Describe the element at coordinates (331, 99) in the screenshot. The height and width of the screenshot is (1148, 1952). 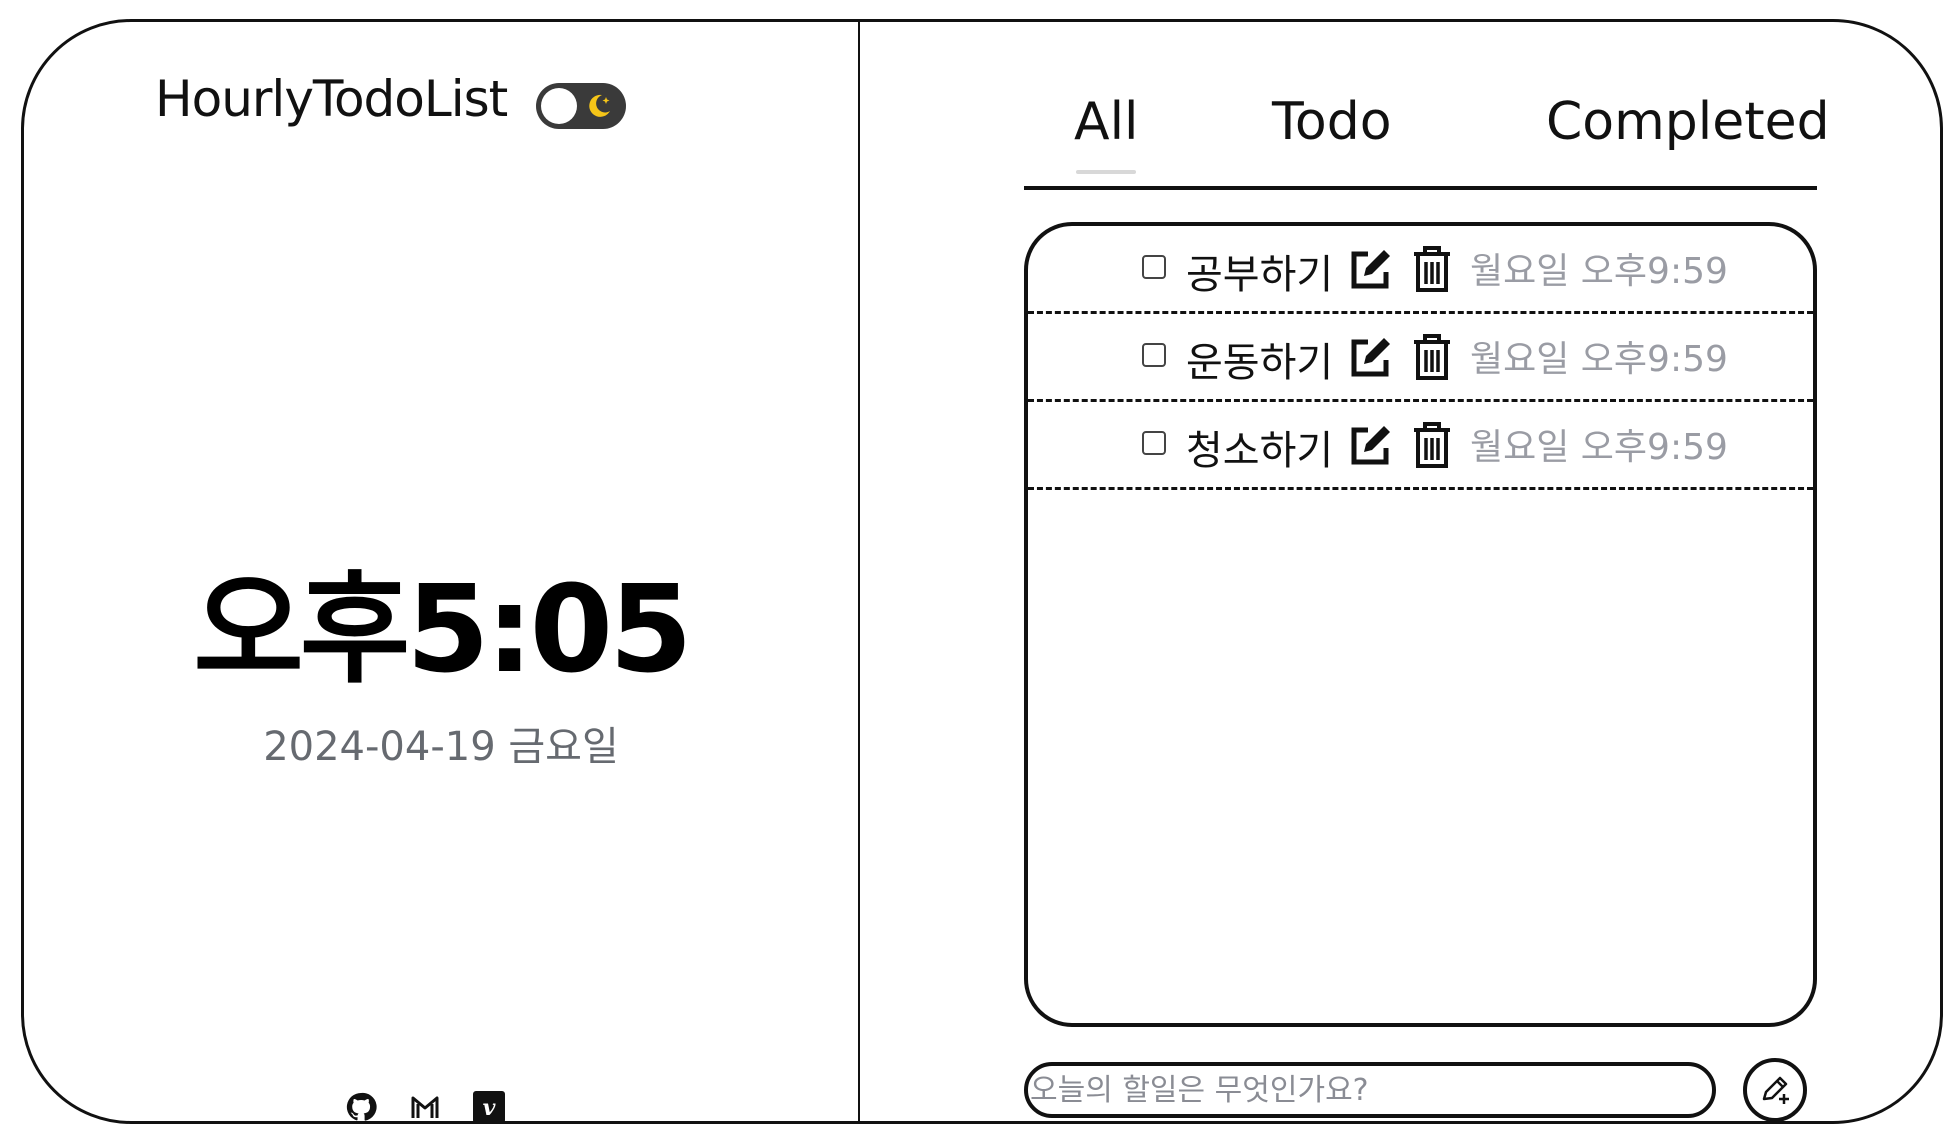
I see `app-title: HourlyTodoList` at that location.